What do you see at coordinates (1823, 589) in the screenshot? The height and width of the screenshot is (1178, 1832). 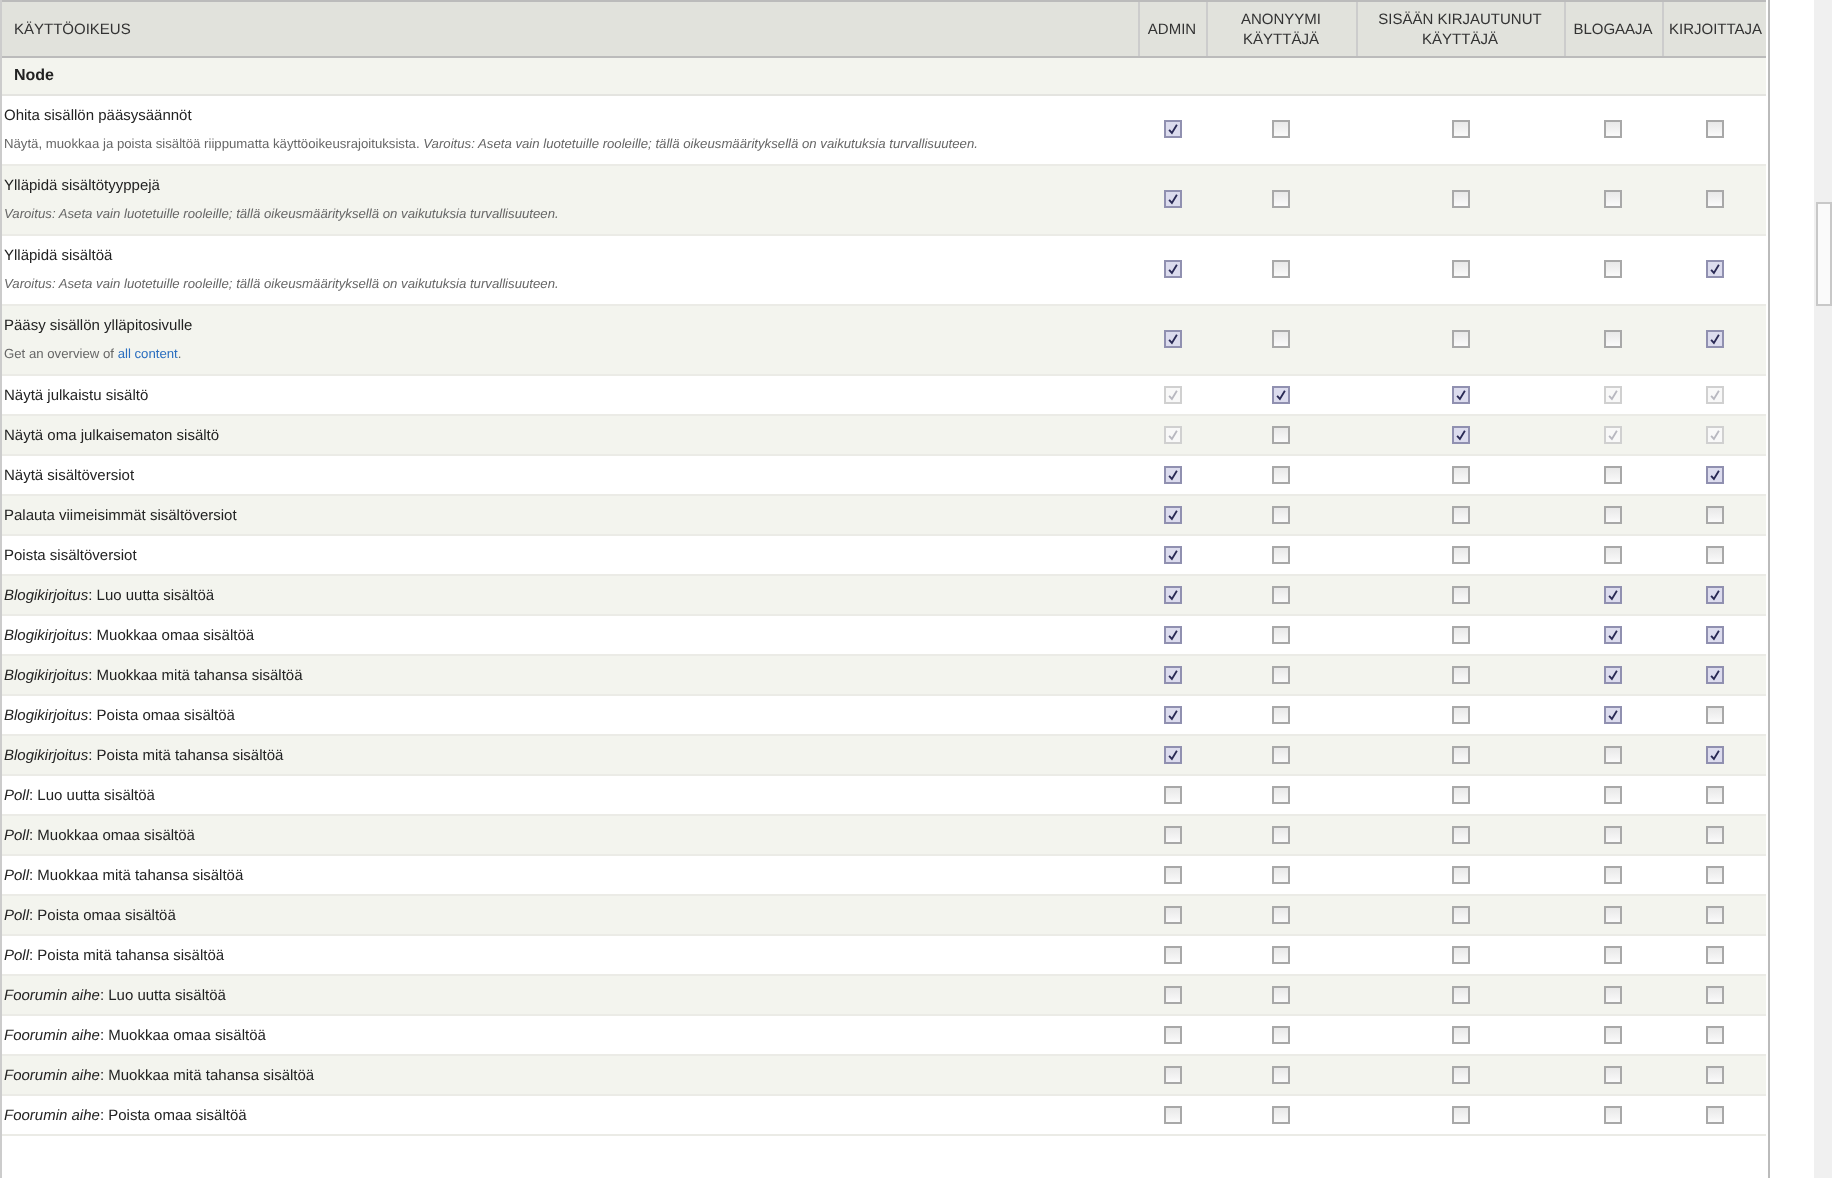 I see `scrollbar` at bounding box center [1823, 589].